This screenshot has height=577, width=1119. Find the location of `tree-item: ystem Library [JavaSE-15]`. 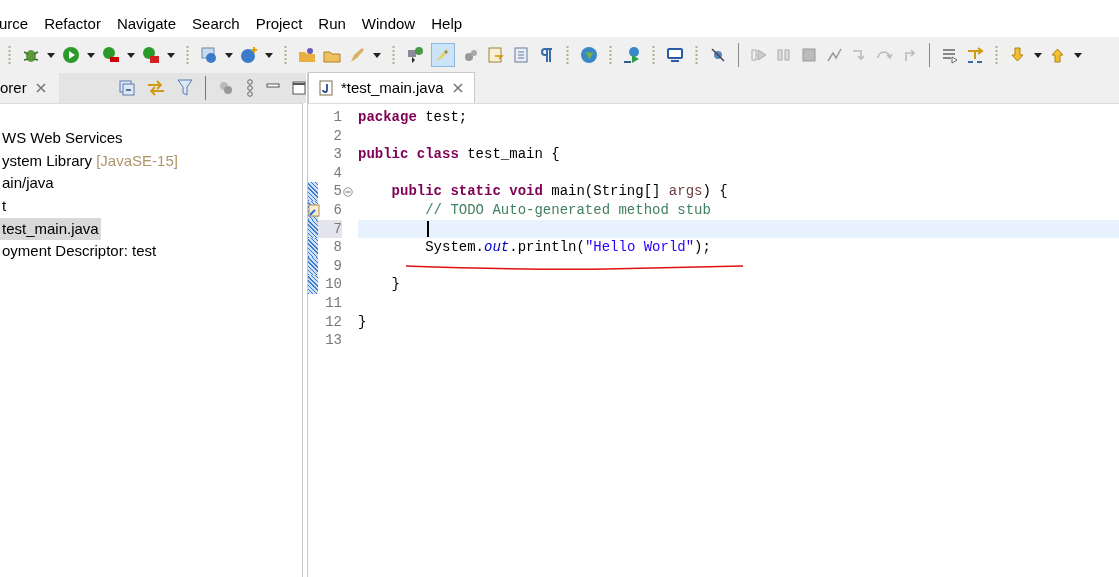

tree-item: ystem Library [JavaSE-15] is located at coordinates (90, 160).